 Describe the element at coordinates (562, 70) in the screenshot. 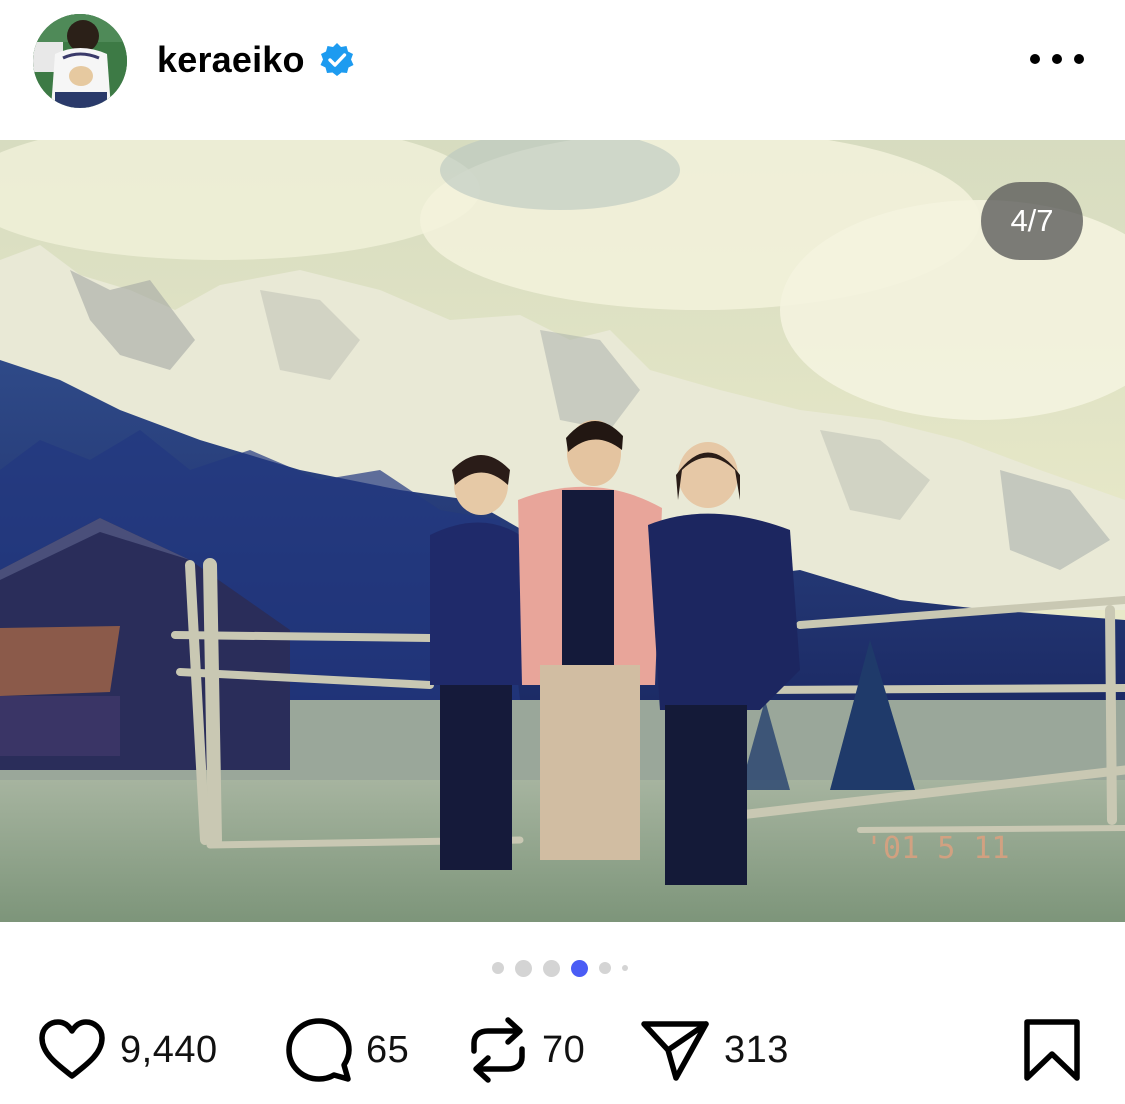

I see `post-header: keraeiko` at that location.